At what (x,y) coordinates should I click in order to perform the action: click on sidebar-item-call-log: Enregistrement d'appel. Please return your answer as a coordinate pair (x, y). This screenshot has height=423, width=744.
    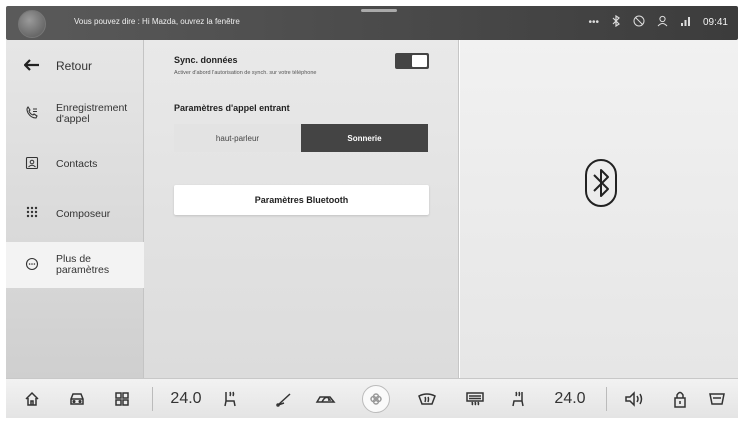
    Looking at the image, I should click on (75, 114).